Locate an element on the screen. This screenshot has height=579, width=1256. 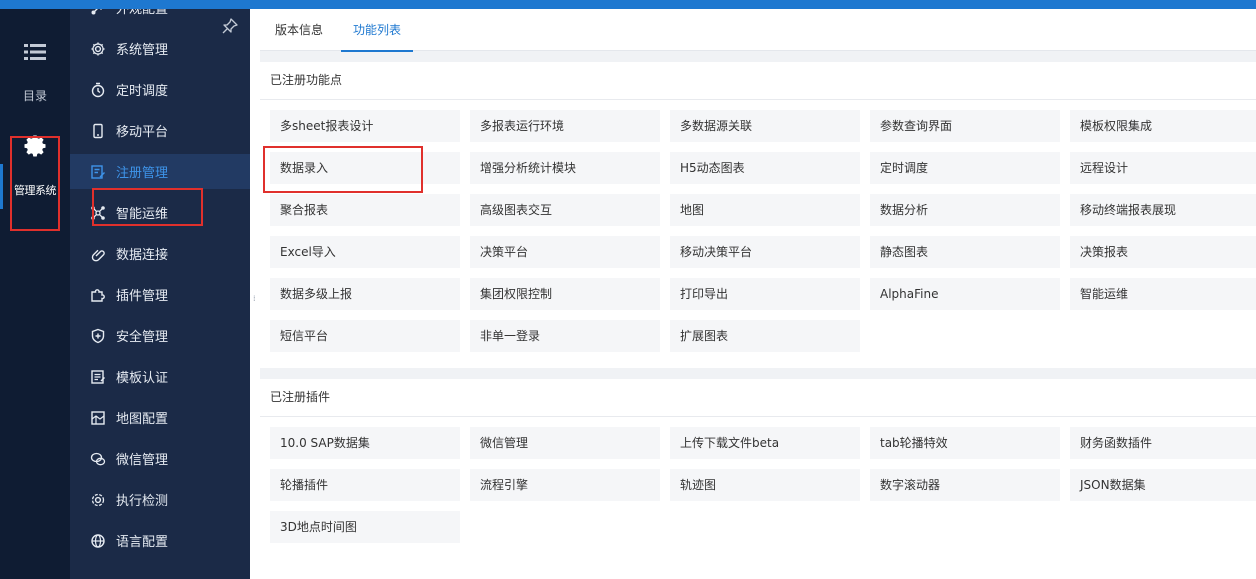
menu-item-label: 系统管理 is located at coordinates (142, 50).